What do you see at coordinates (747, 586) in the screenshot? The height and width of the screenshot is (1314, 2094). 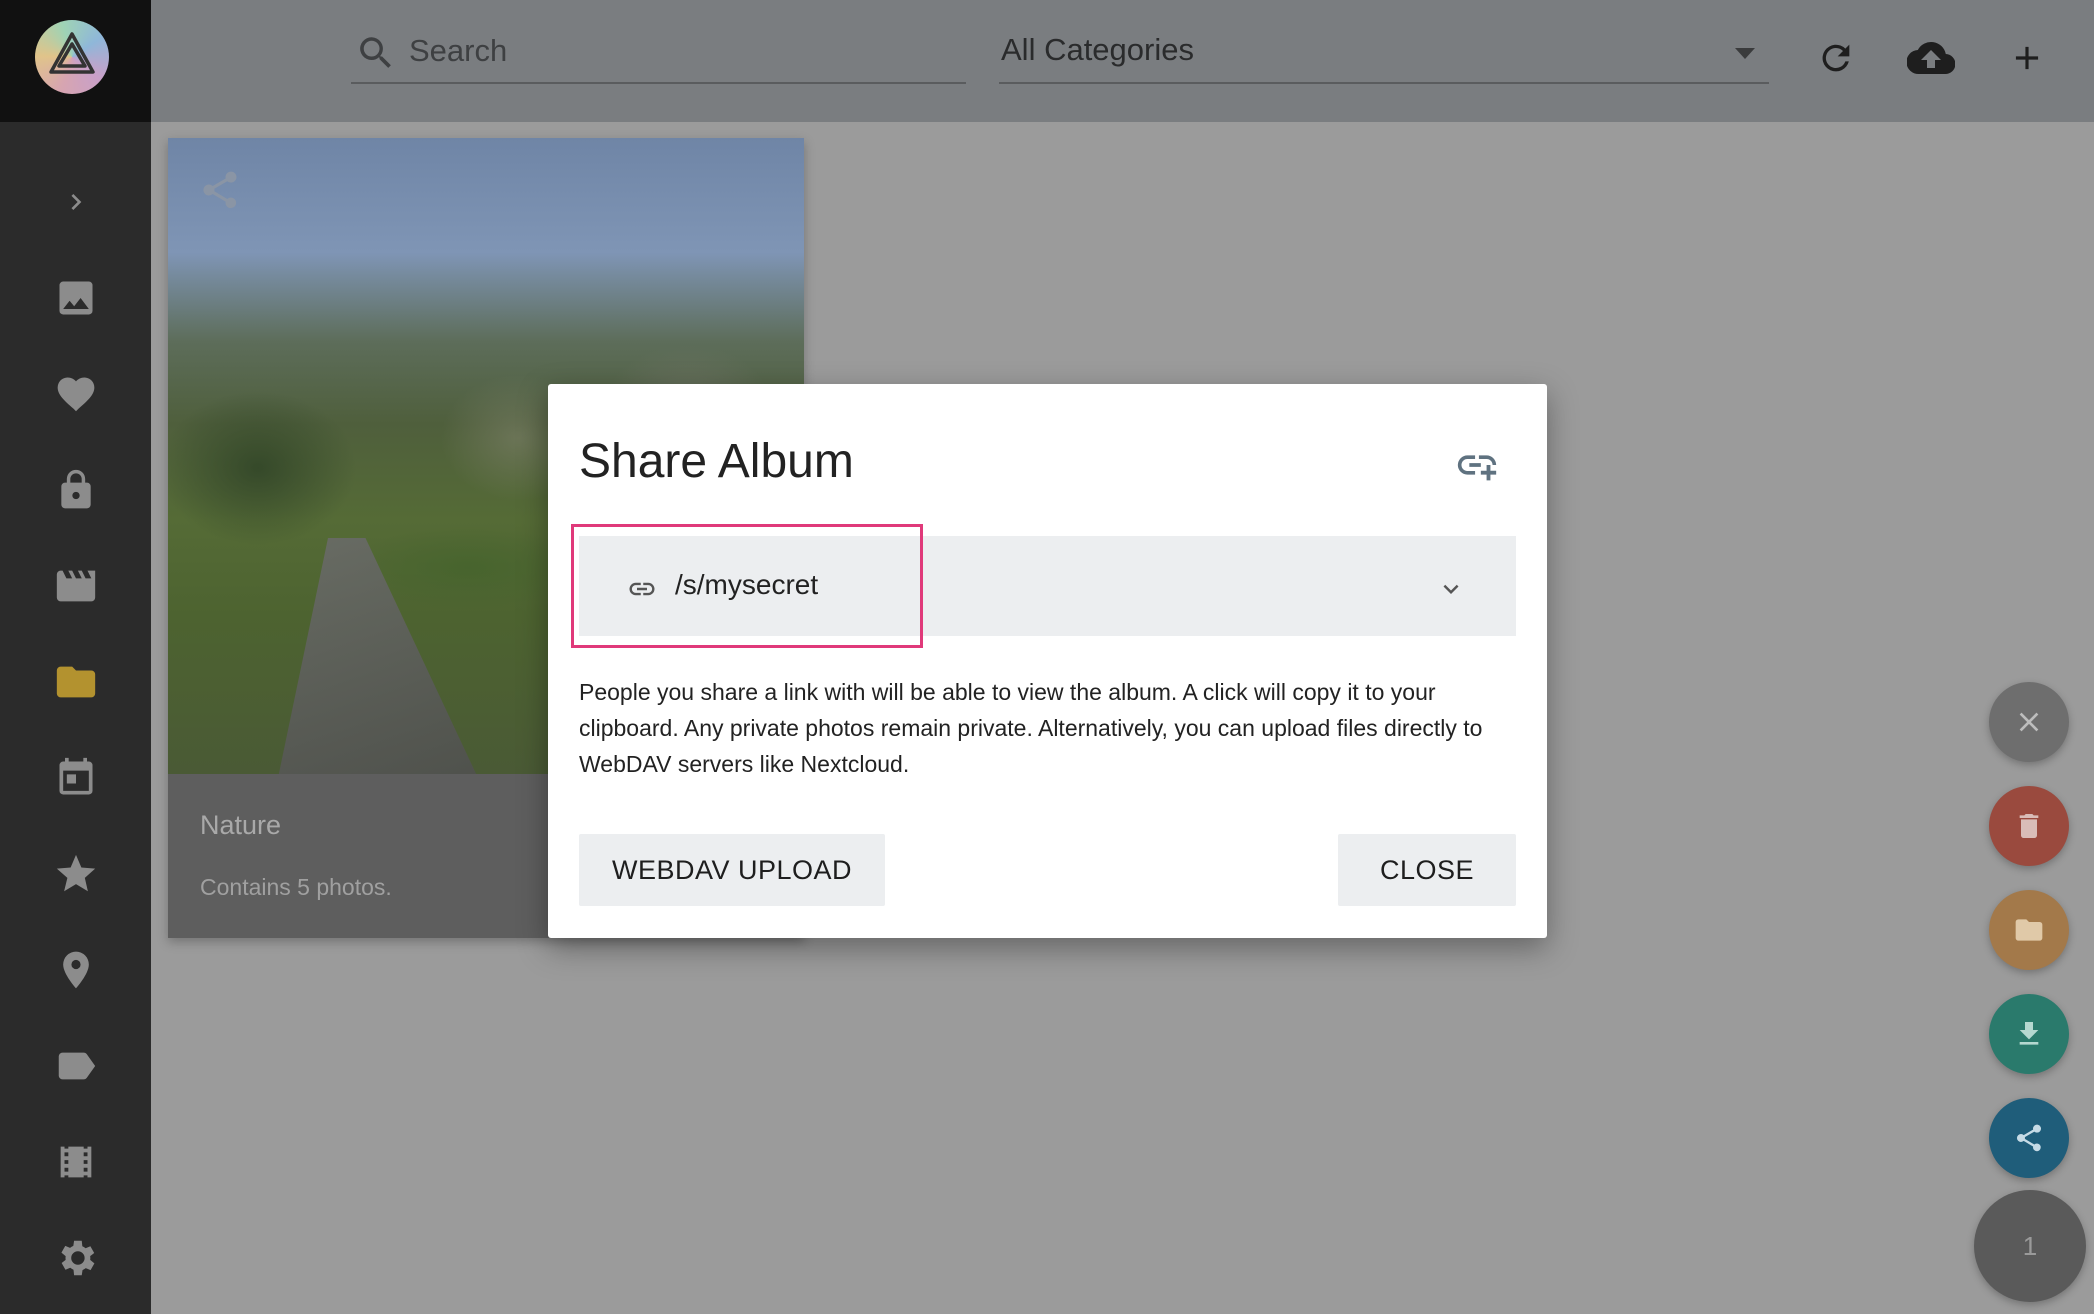 I see `highlight-box` at bounding box center [747, 586].